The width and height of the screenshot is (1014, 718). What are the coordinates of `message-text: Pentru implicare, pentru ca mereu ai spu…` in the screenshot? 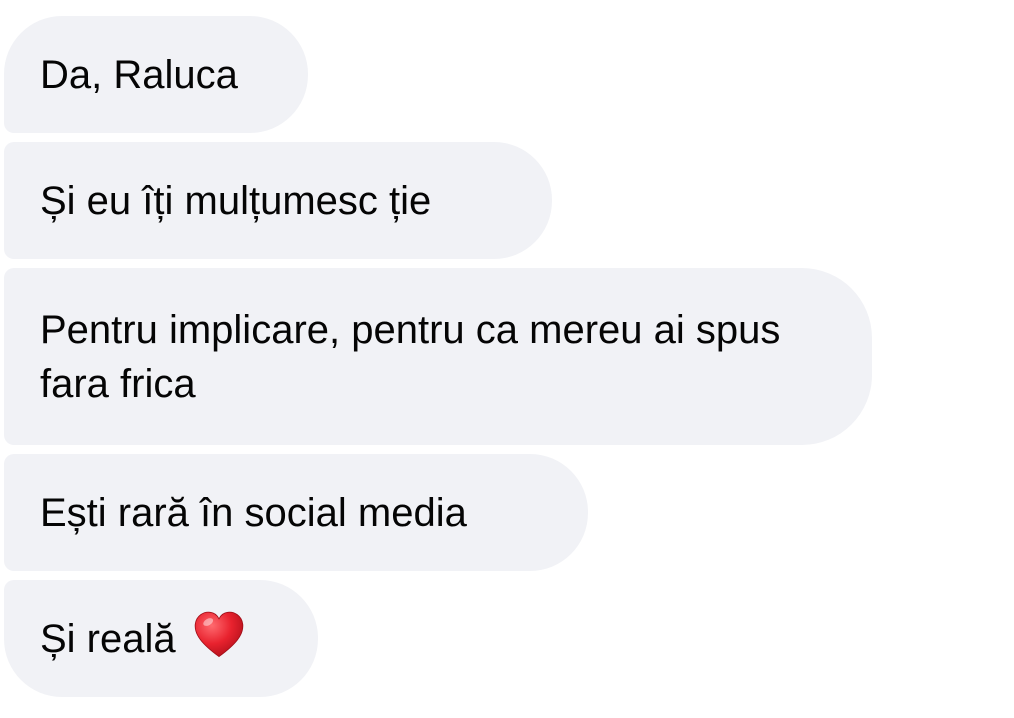 It's located at (416, 356).